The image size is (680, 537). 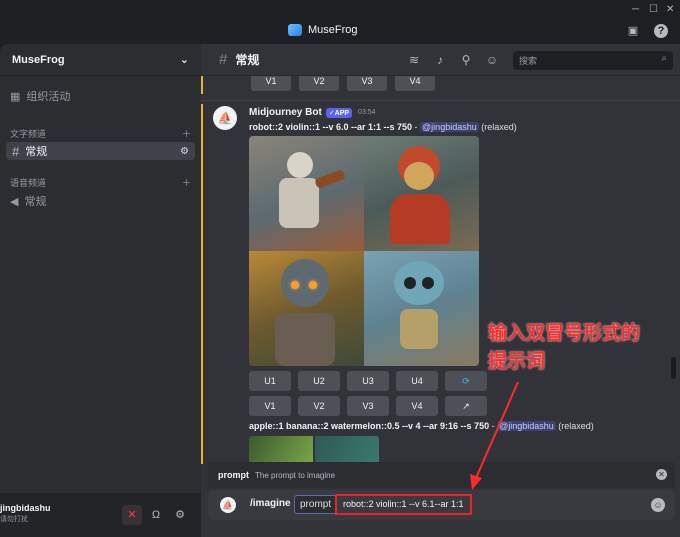 What do you see at coordinates (233, 475) in the screenshot?
I see `option-name: prompt` at bounding box center [233, 475].